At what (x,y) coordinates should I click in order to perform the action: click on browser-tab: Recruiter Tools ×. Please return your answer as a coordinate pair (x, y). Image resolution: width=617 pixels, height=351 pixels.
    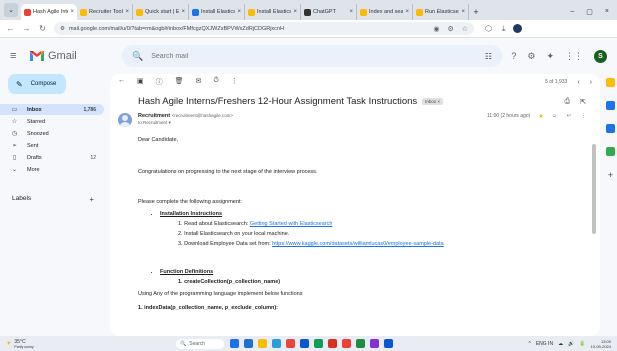
    Looking at the image, I should click on (105, 12).